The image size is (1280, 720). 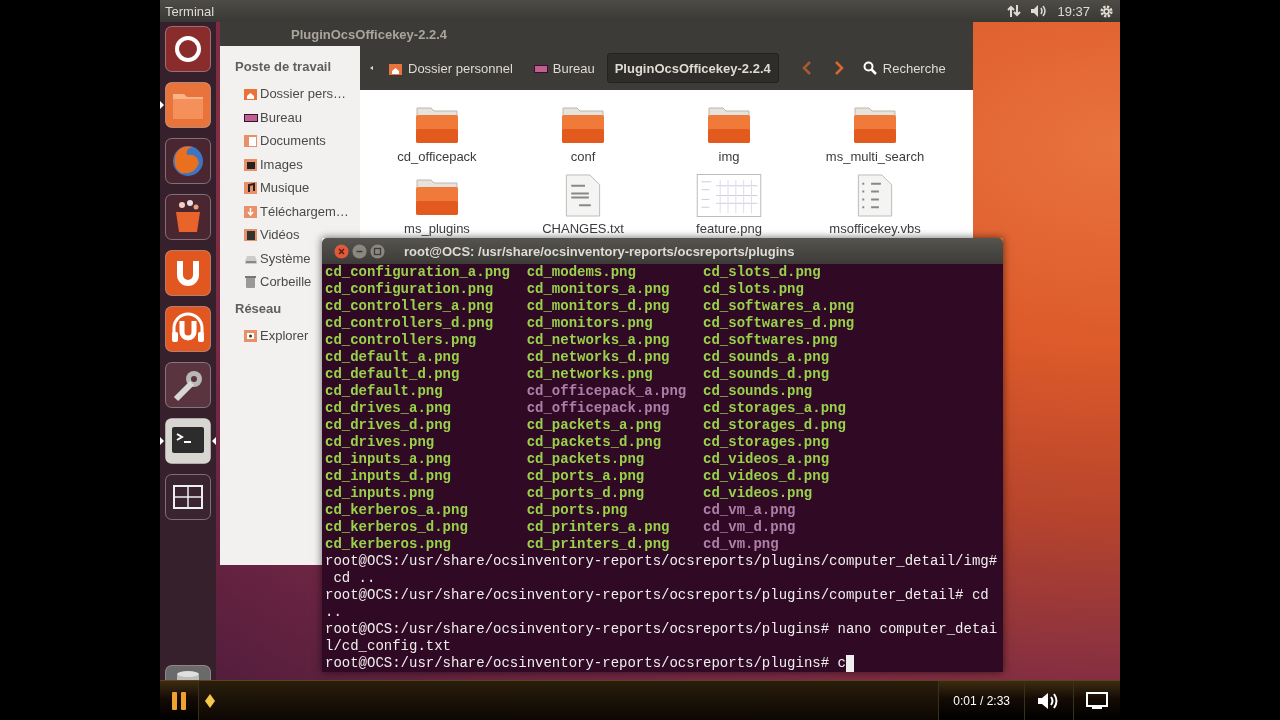 I want to click on file-name: cd_modems.png, so click(x=581, y=272).